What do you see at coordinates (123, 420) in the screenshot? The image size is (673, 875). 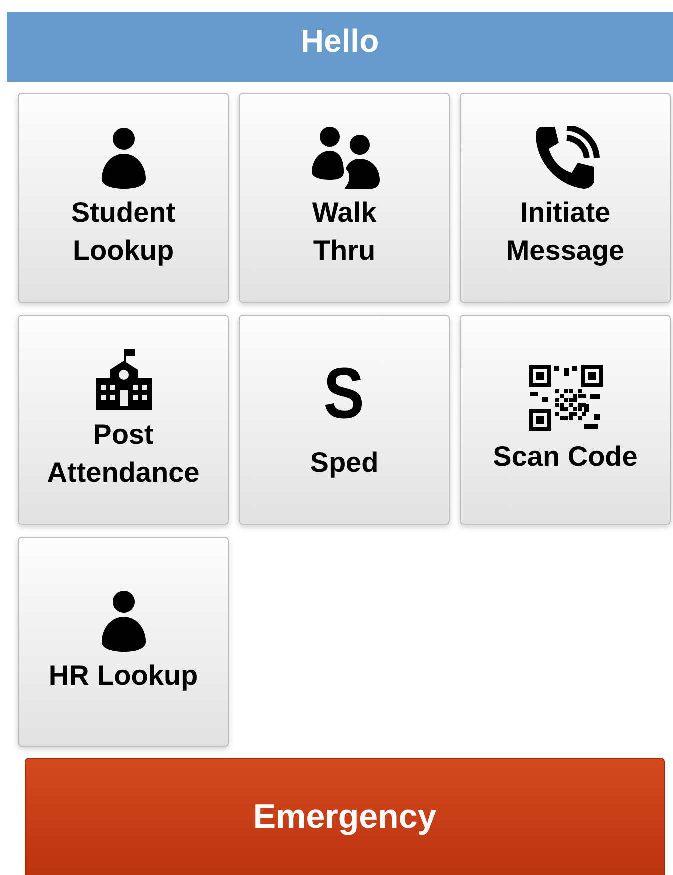 I see `tile-button: Post Attendance` at bounding box center [123, 420].